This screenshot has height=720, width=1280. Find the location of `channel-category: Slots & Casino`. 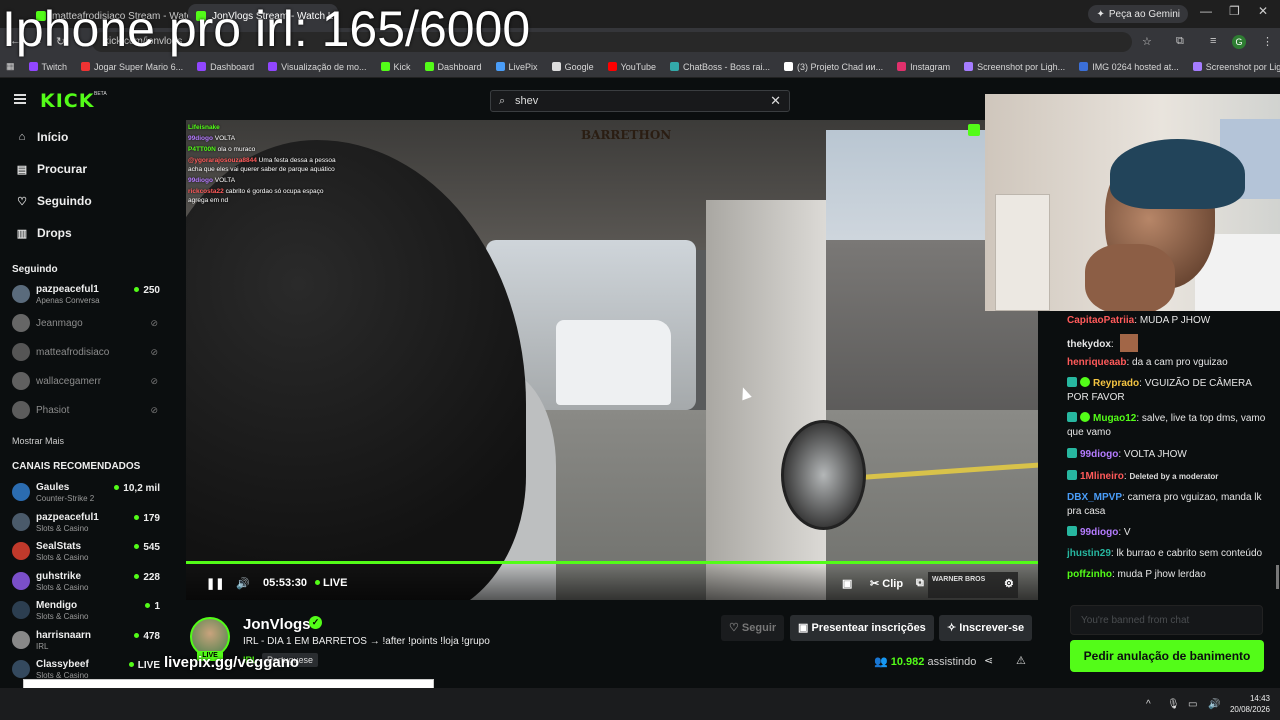

channel-category: Slots & Casino is located at coordinates (62, 587).